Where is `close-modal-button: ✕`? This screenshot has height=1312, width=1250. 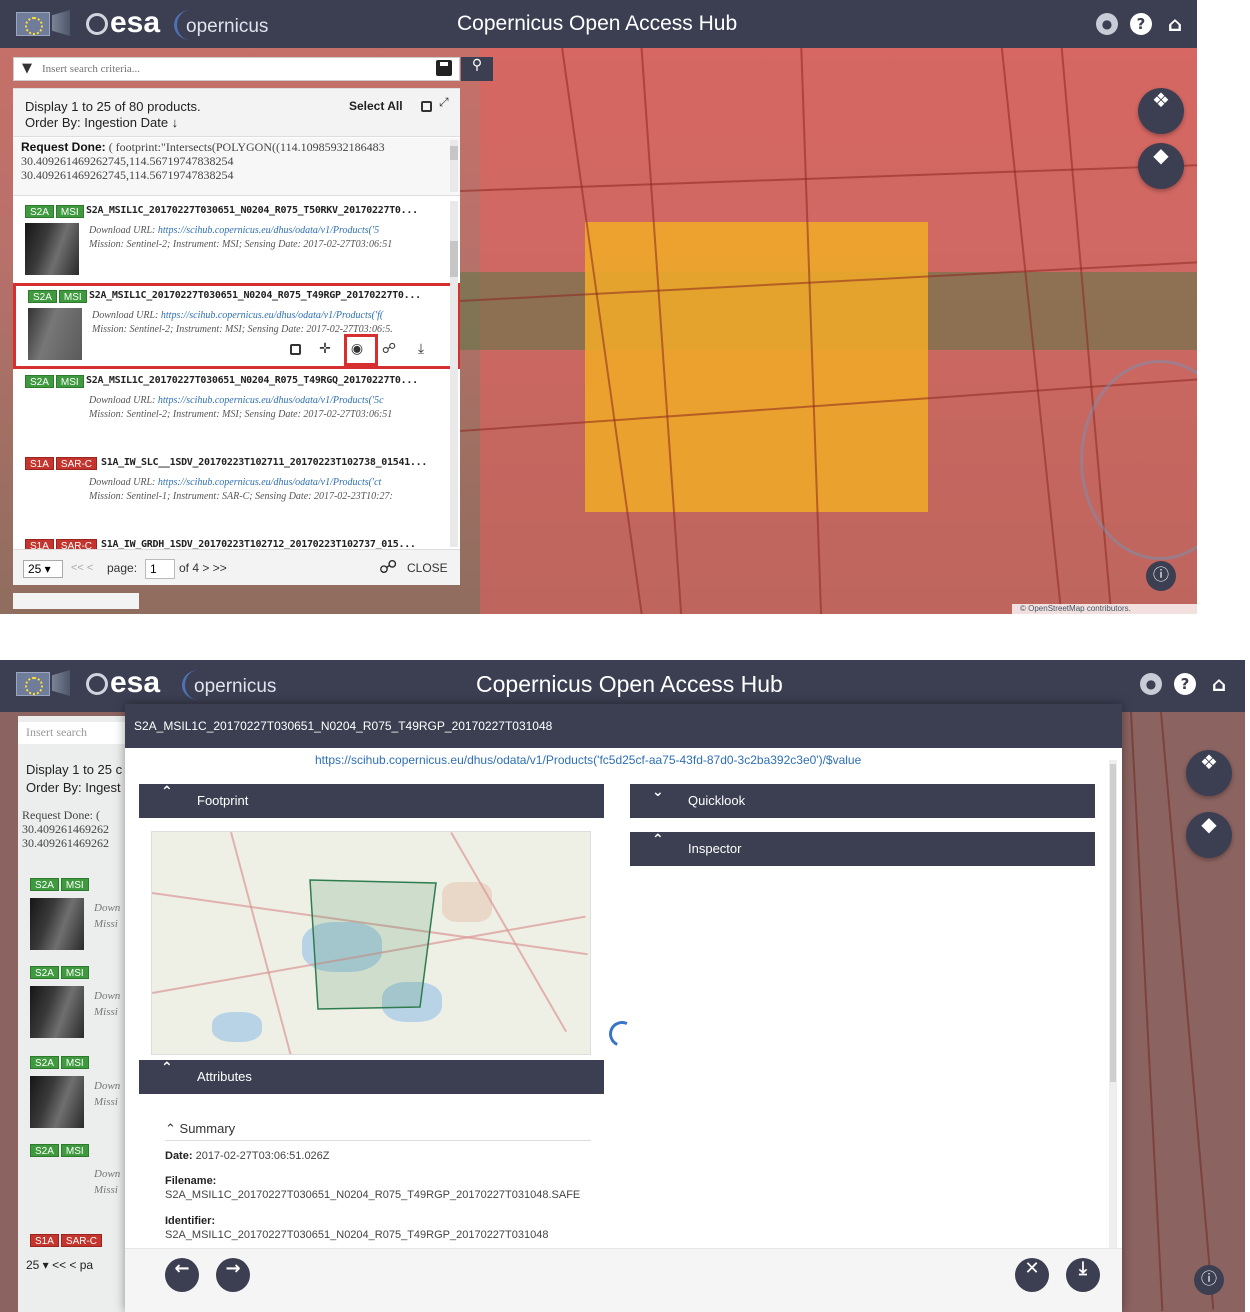 close-modal-button: ✕ is located at coordinates (1032, 1275).